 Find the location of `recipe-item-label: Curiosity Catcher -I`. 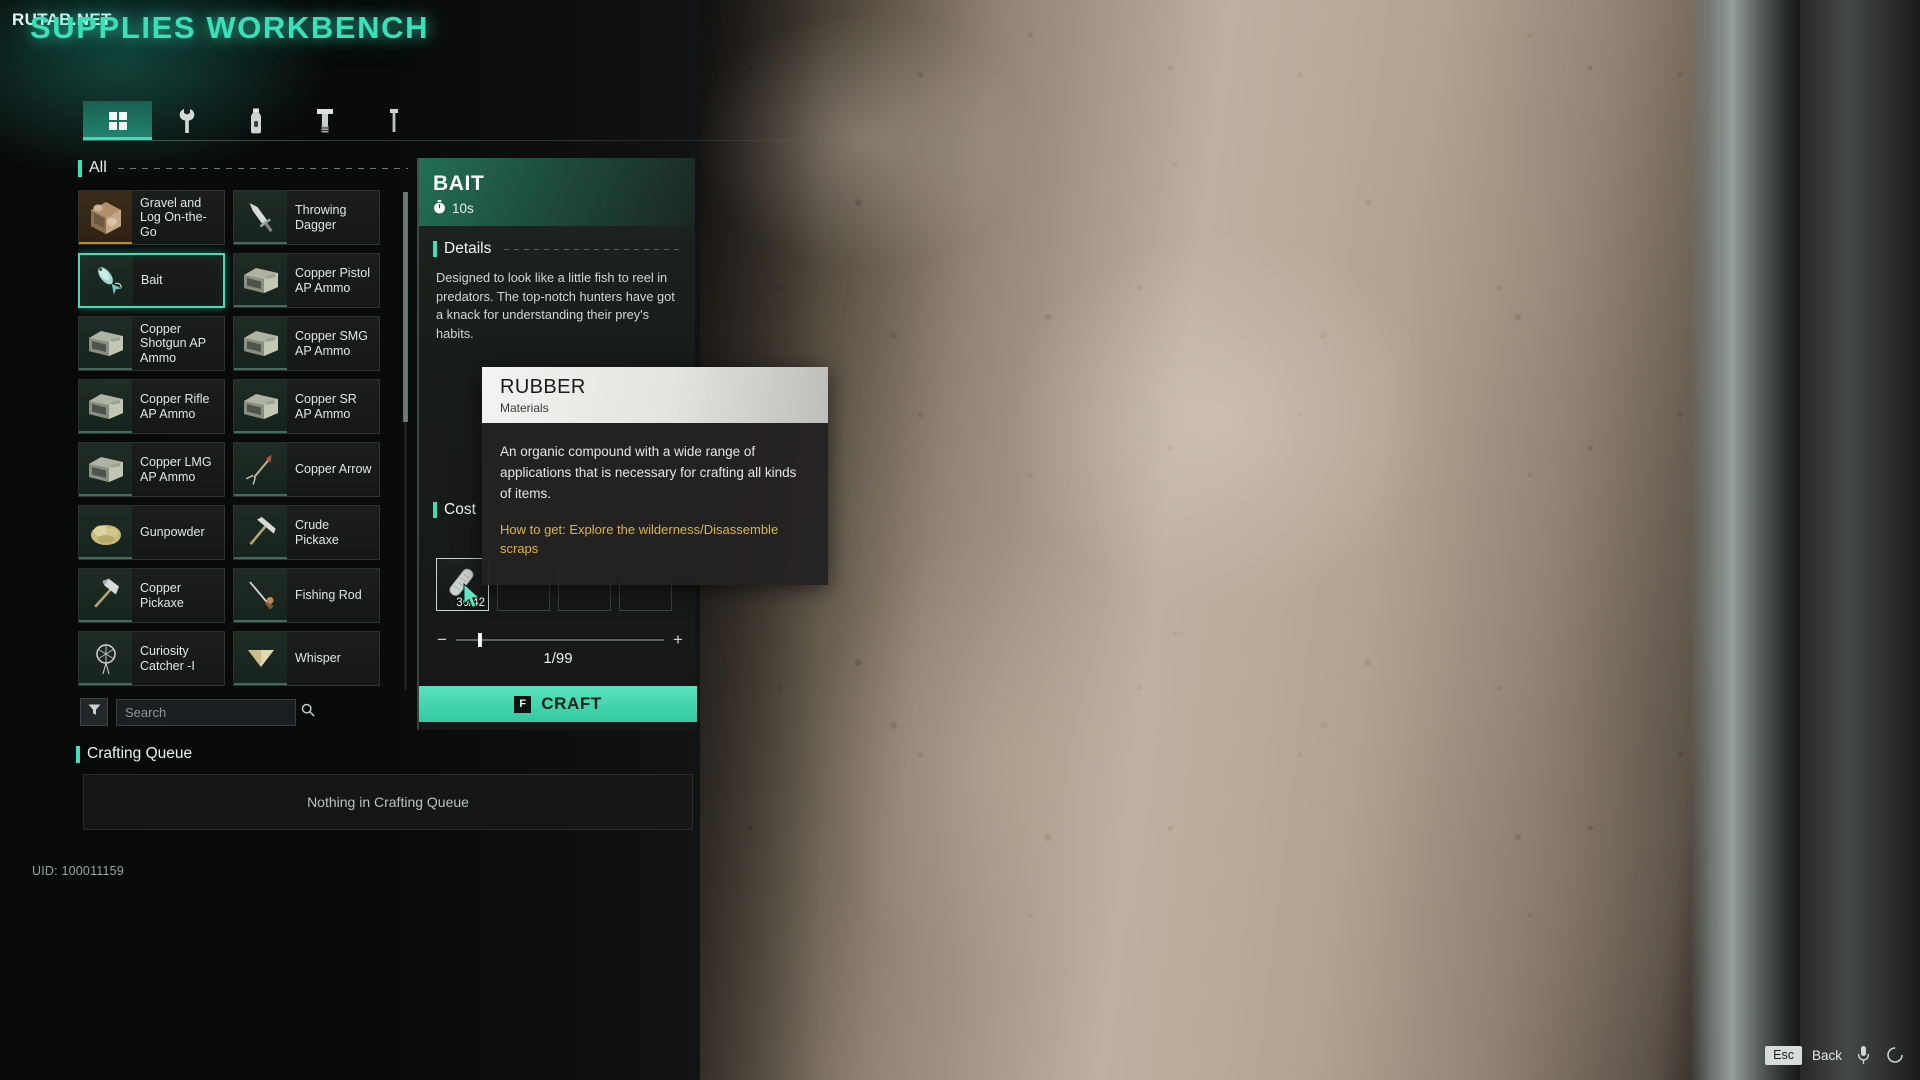

recipe-item-label: Curiosity Catcher -I is located at coordinates (167, 658).